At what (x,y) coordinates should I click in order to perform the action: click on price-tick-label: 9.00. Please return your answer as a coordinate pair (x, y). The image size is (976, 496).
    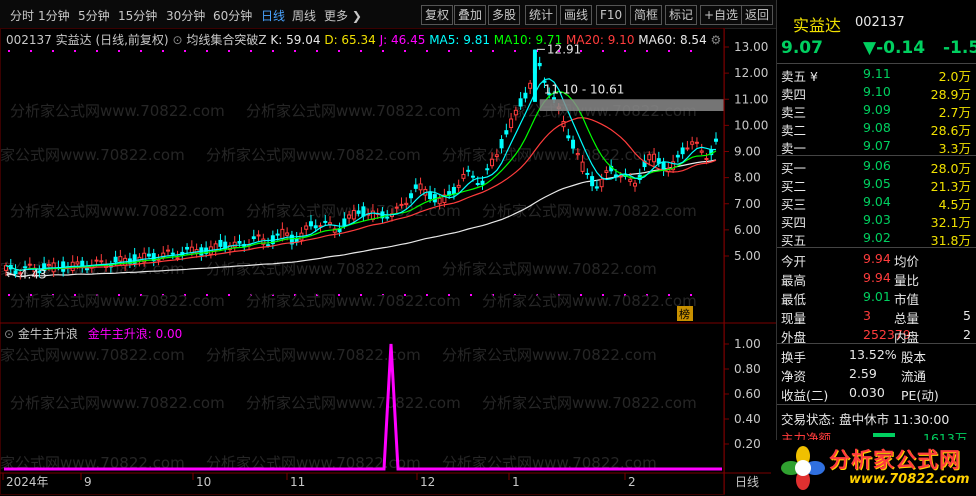
    Looking at the image, I should click on (747, 152).